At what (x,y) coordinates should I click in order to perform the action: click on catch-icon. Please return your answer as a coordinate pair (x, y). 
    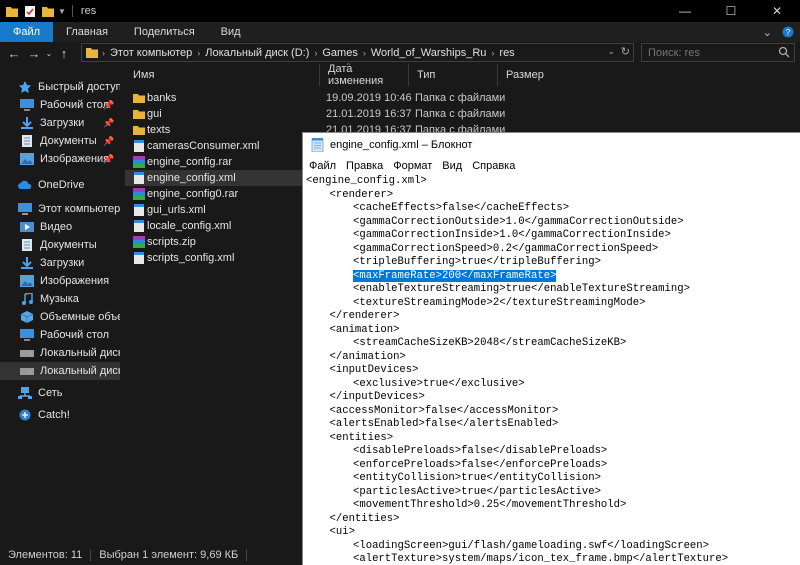
    Looking at the image, I should click on (25, 415).